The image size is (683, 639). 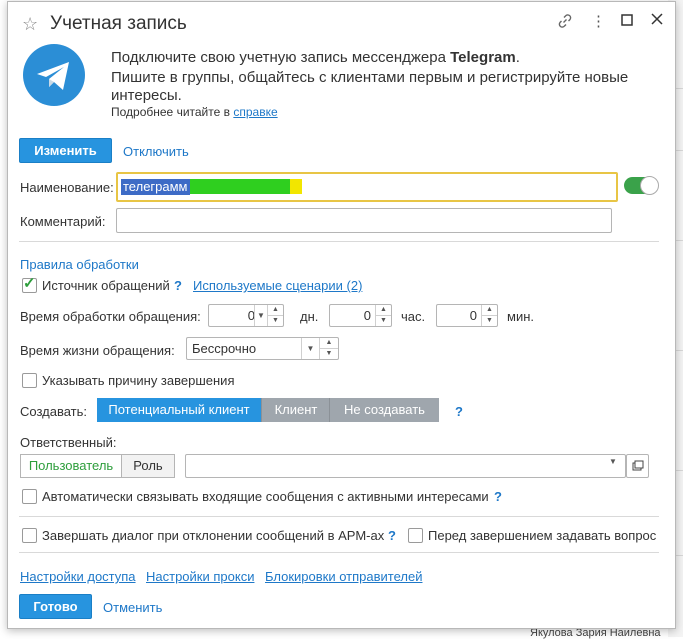 What do you see at coordinates (565, 23) in the screenshot?
I see `link-icon` at bounding box center [565, 23].